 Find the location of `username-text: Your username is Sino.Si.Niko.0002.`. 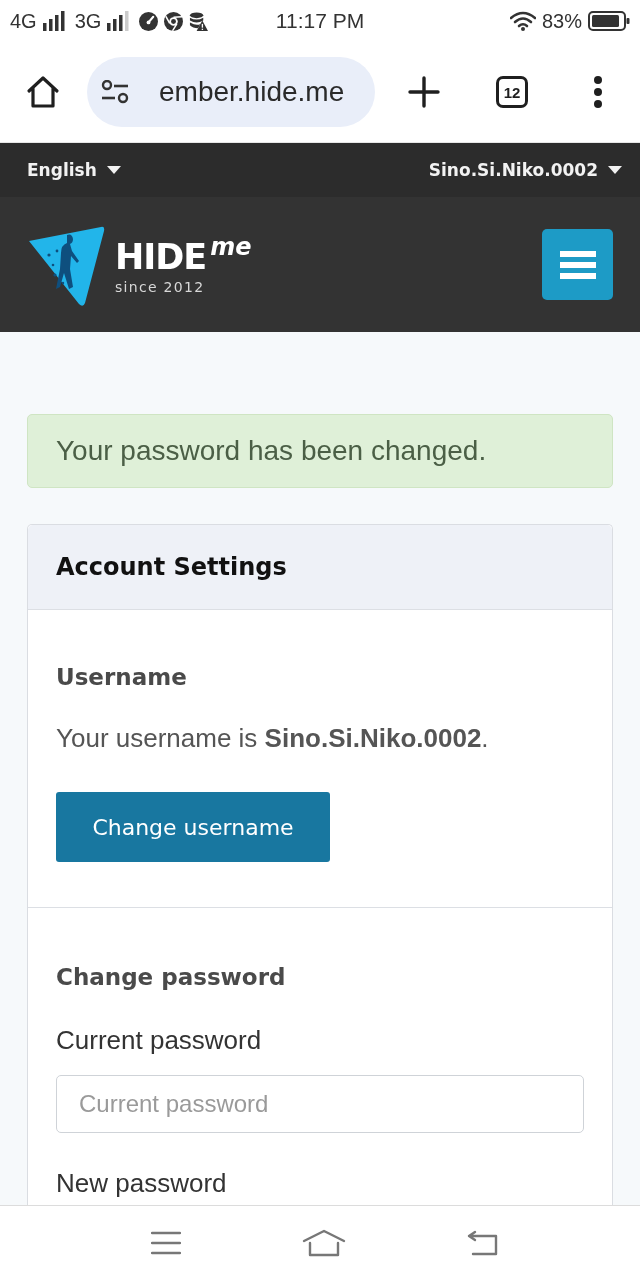

username-text: Your username is Sino.Si.Niko.0002. is located at coordinates (272, 738).